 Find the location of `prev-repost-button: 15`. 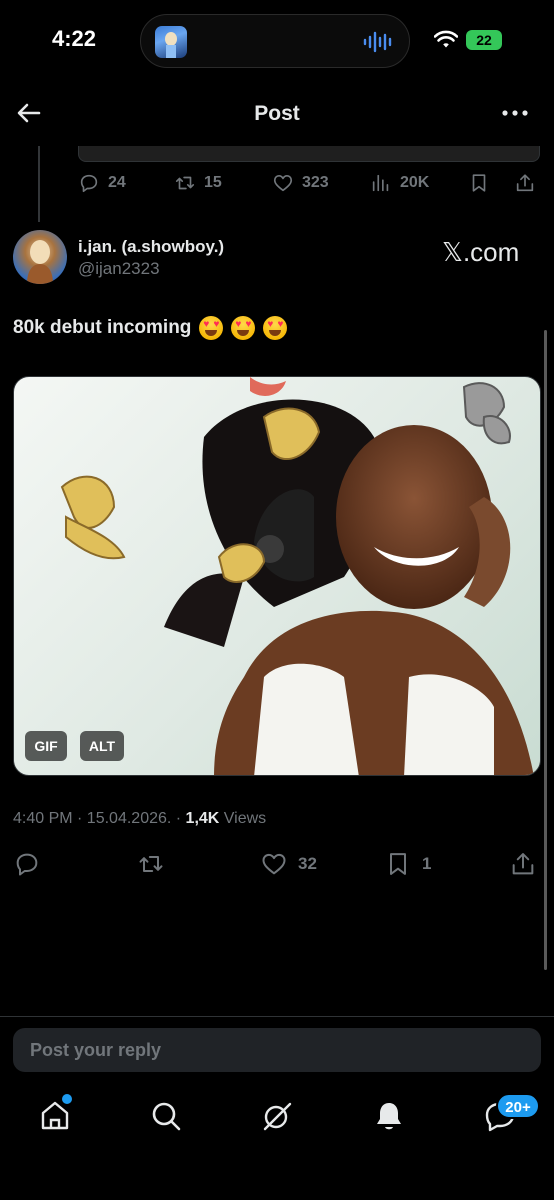

prev-repost-button: 15 is located at coordinates (198, 183).